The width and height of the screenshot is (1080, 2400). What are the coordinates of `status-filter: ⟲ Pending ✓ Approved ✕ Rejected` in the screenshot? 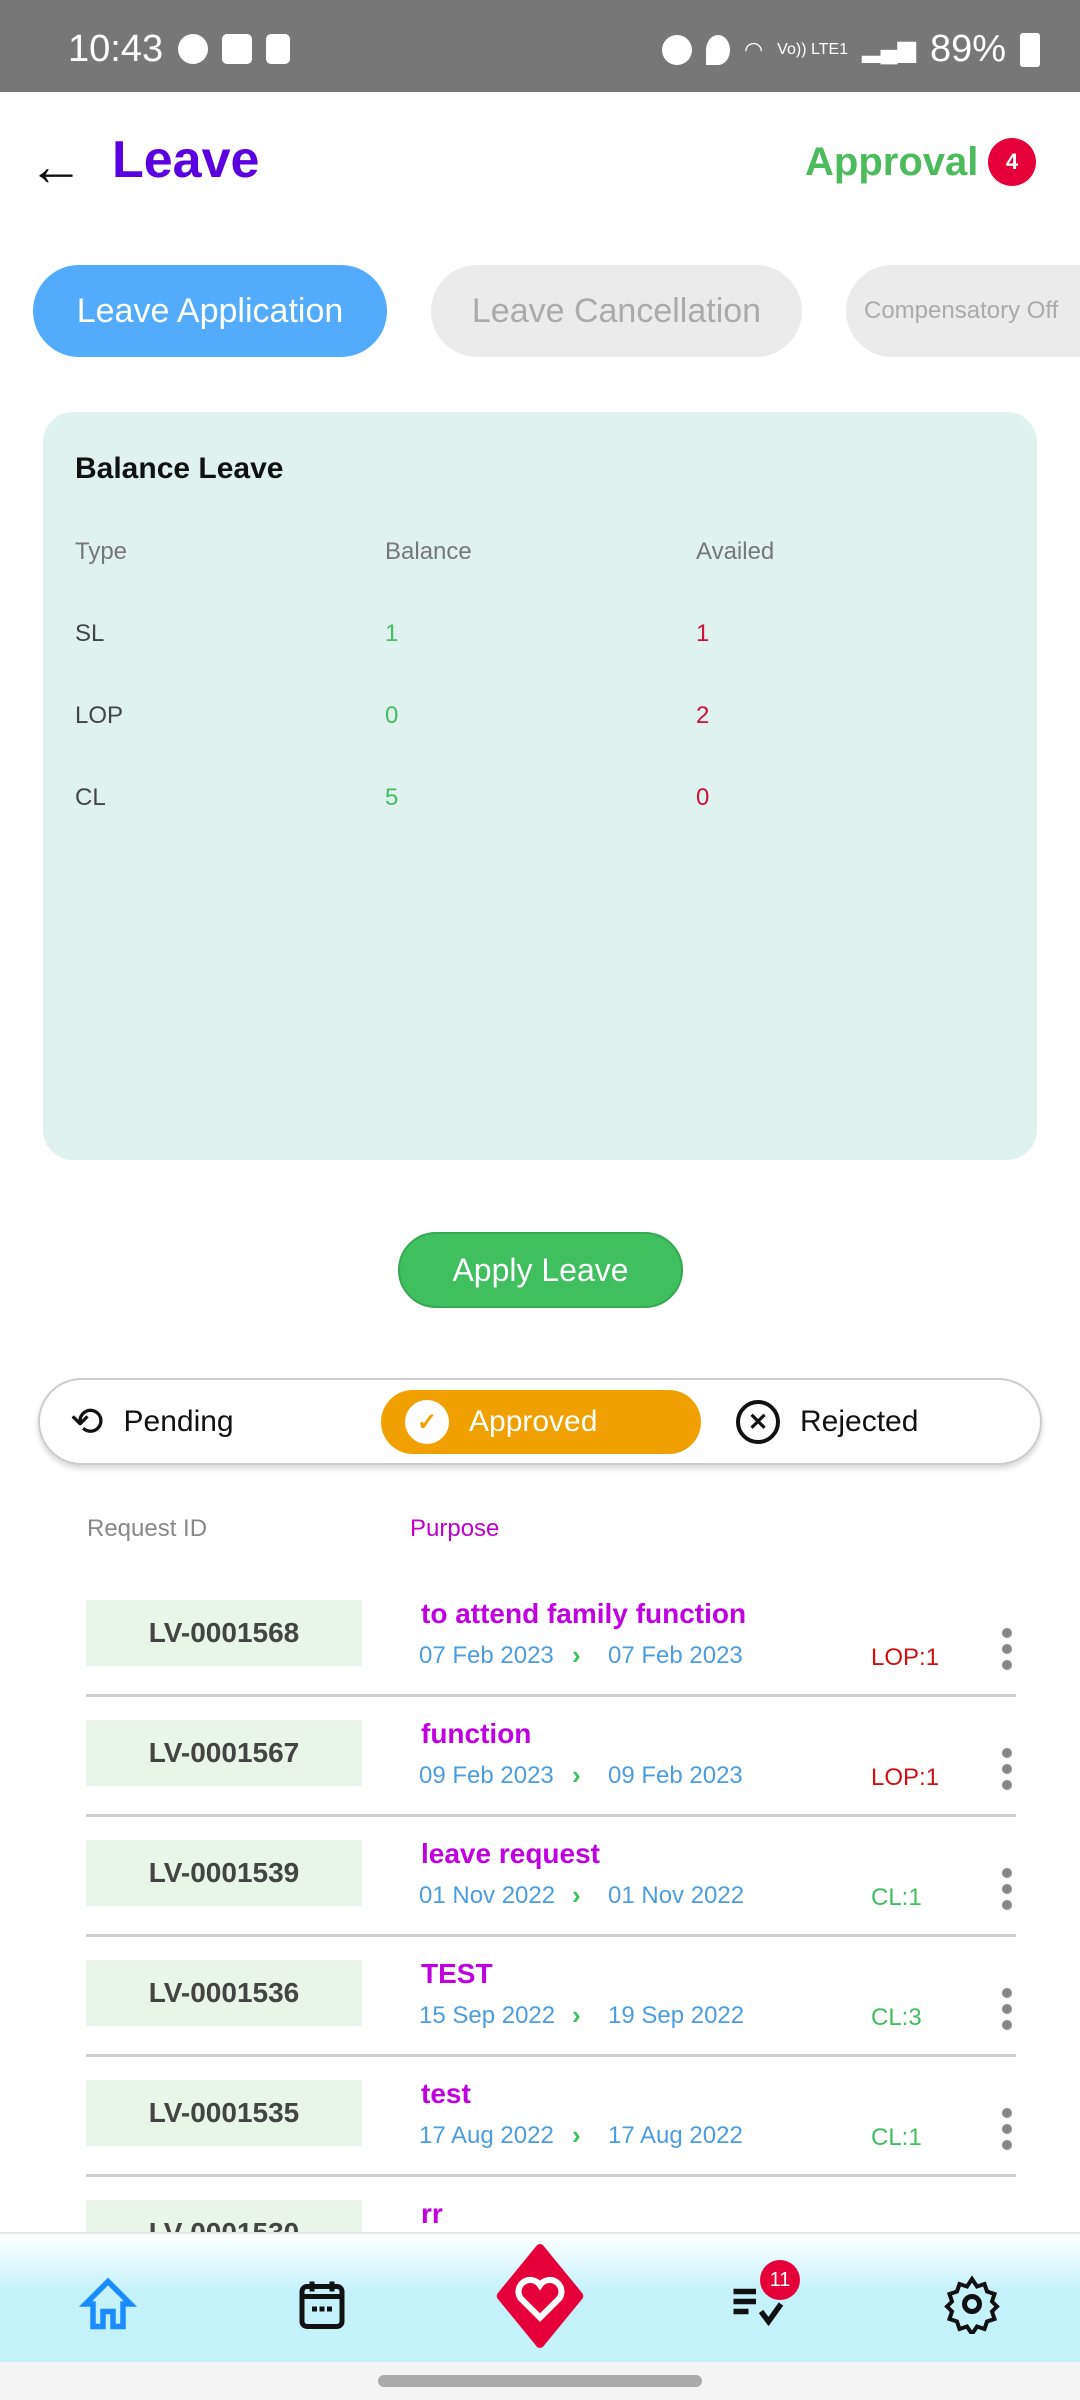 It's located at (540, 1421).